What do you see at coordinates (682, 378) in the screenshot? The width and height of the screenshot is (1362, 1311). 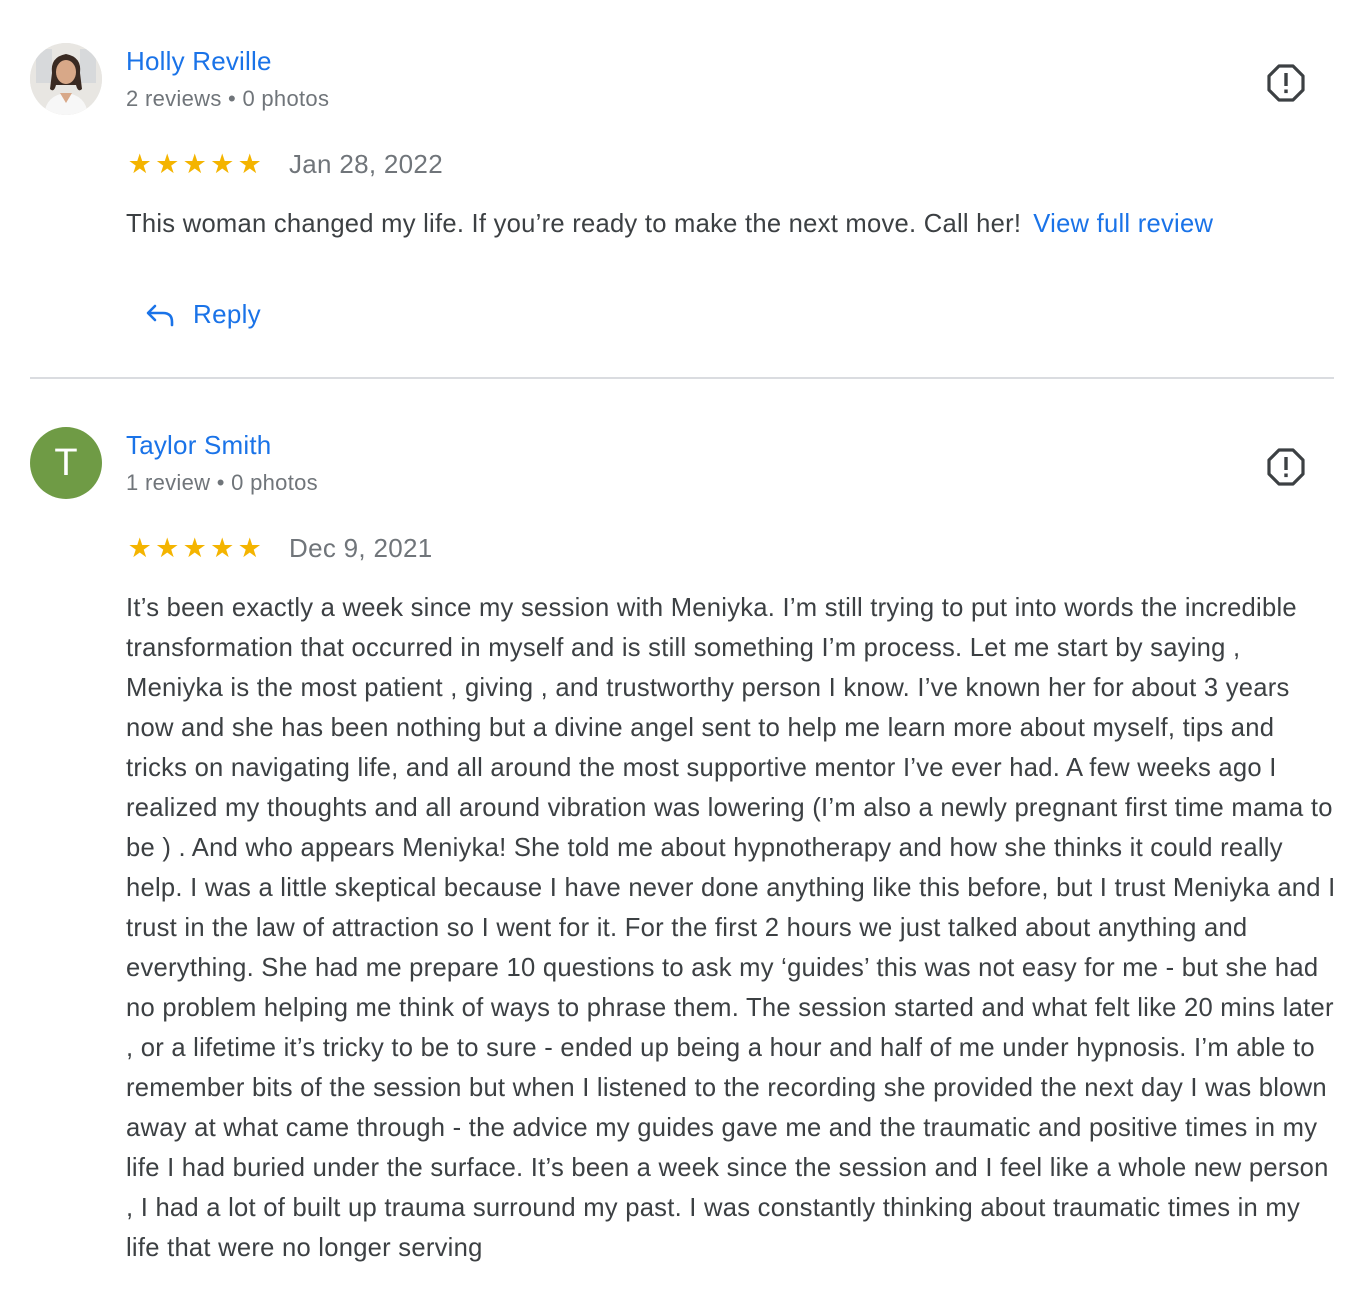 I see `review-divider` at bounding box center [682, 378].